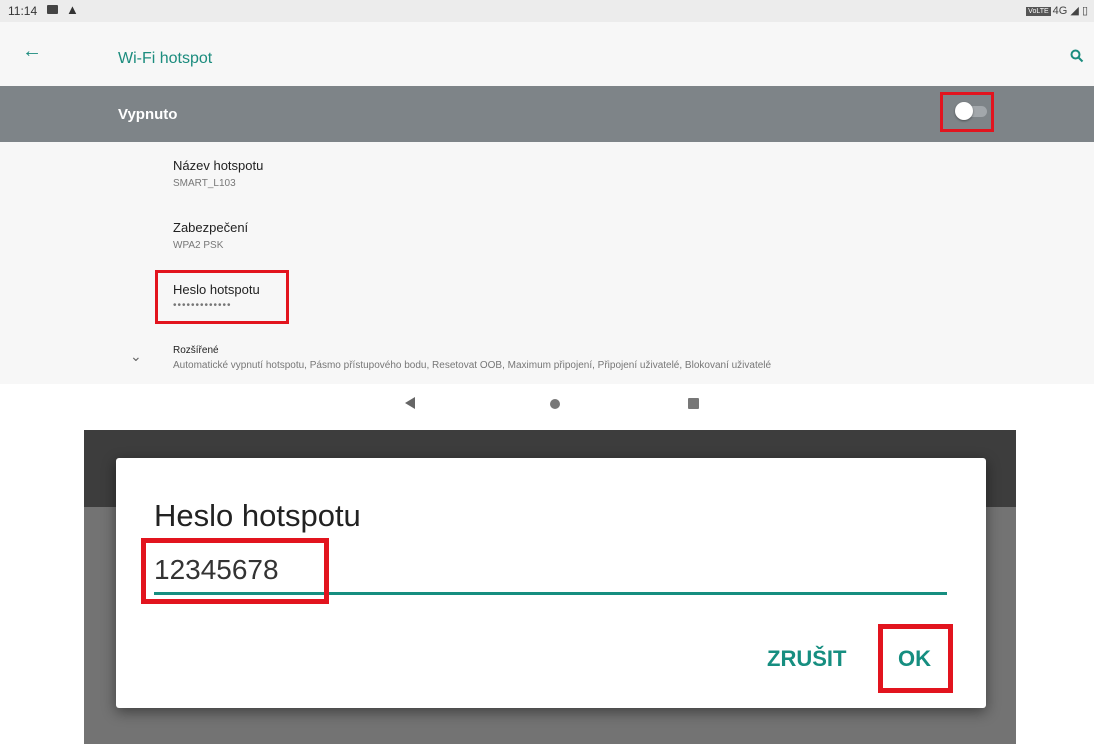 The width and height of the screenshot is (1094, 744). I want to click on highlight-password-item, so click(222, 297).